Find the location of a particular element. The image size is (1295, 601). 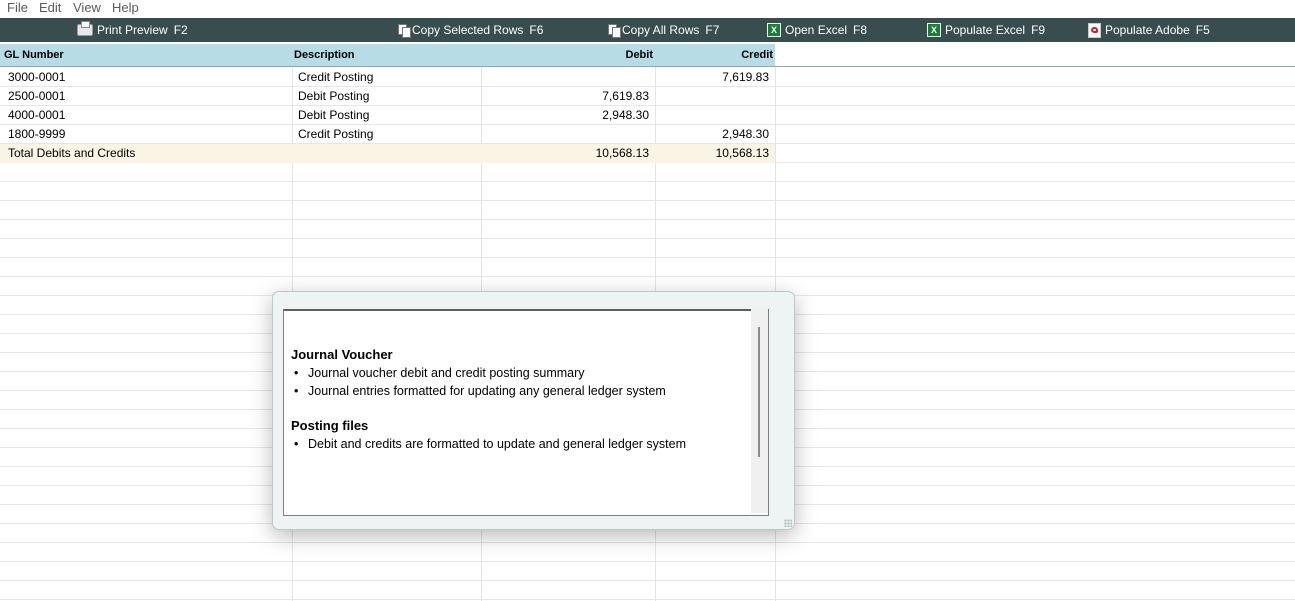

table-row: 1800-9999 Credit Posting 2,948.30 is located at coordinates (387, 134).